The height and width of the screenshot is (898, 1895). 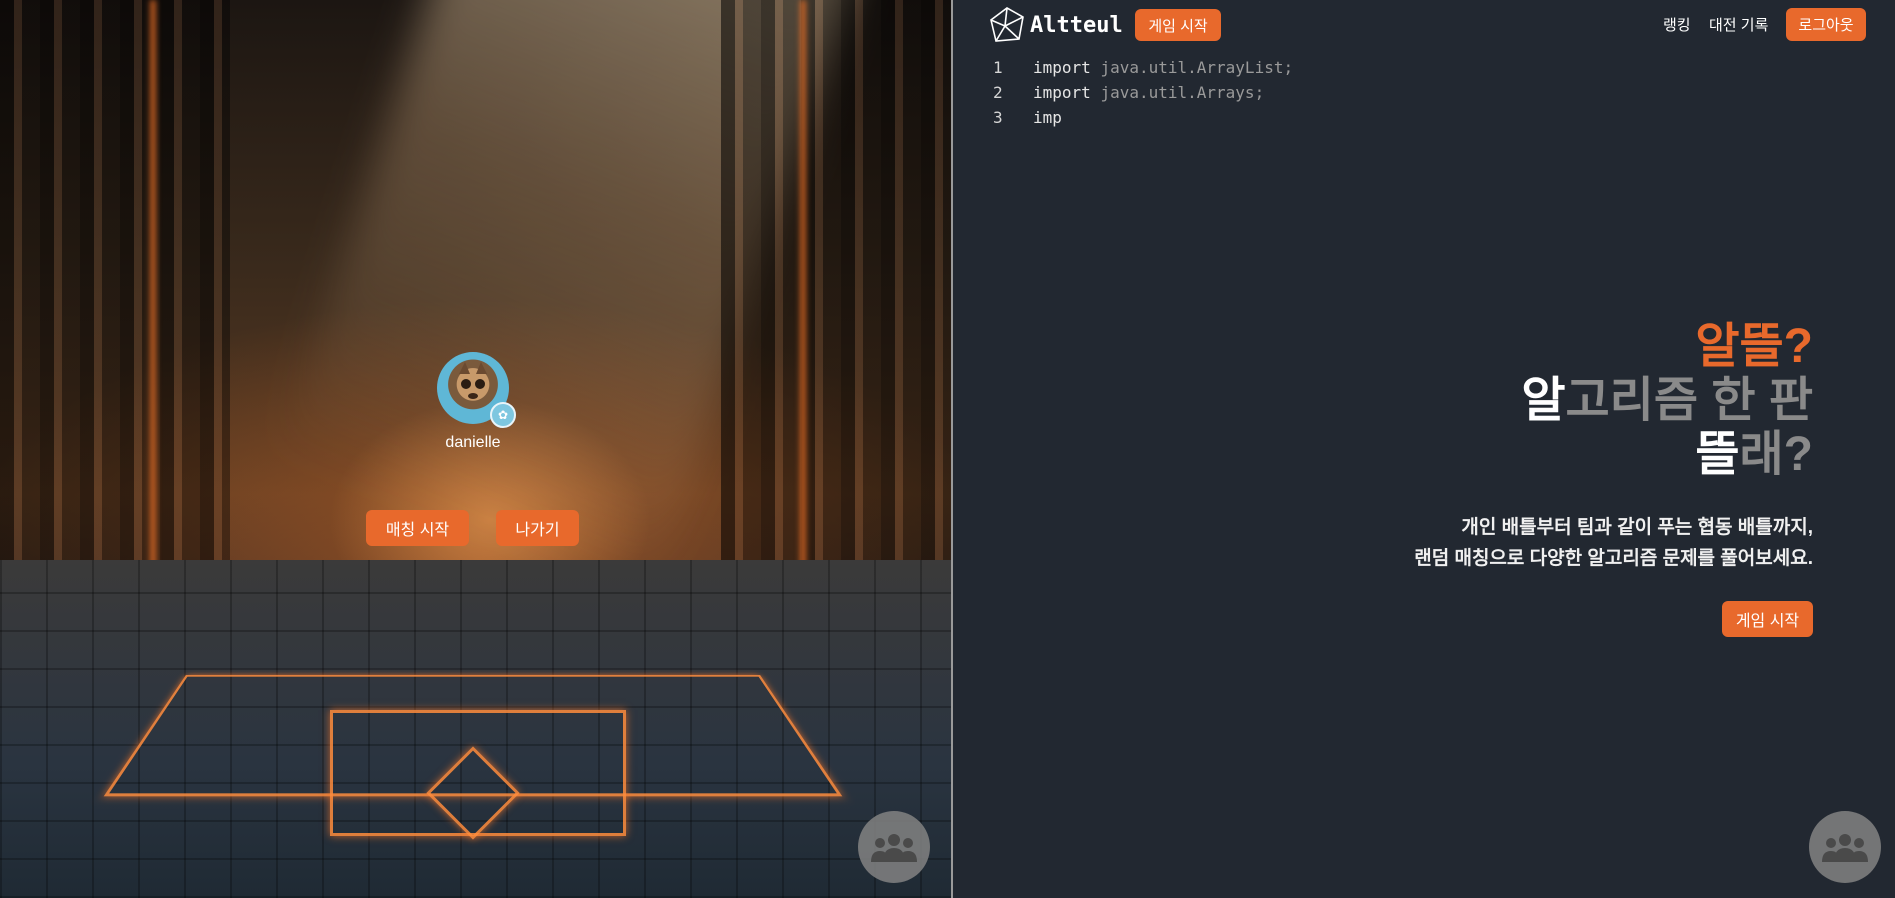 I want to click on hero-title: 알뜰? 알고리즘 한 판 뜰래?, so click(x=1667, y=401).